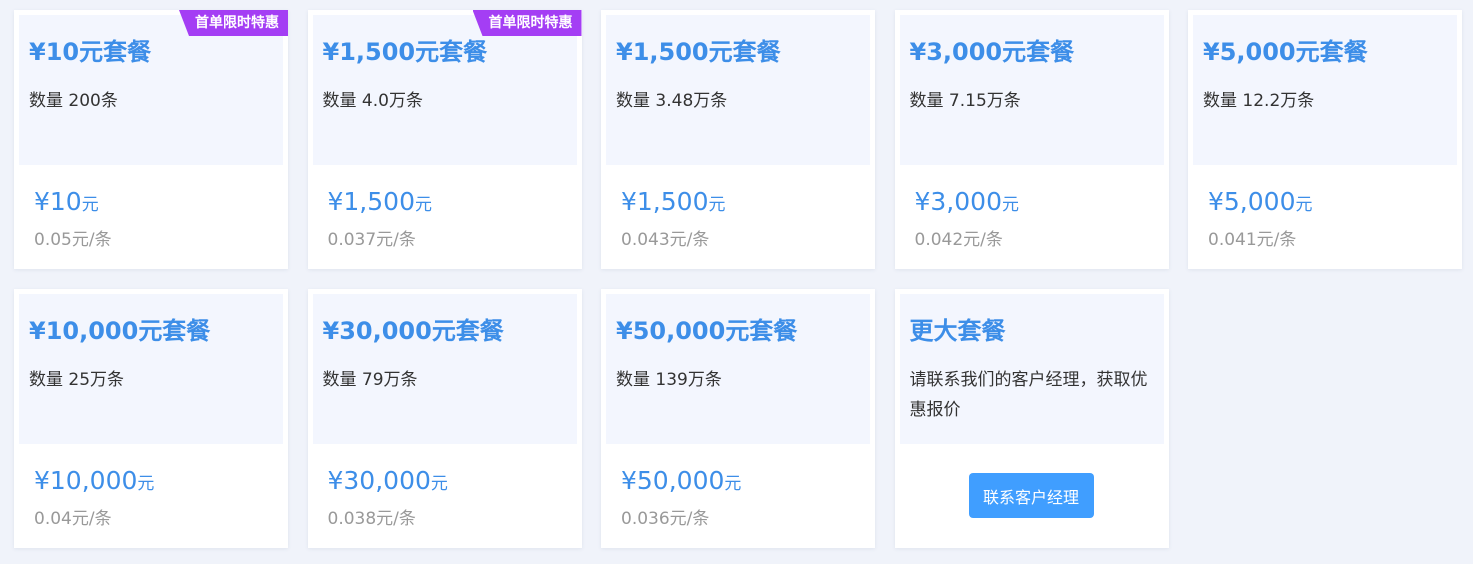 The height and width of the screenshot is (564, 1473). What do you see at coordinates (90, 52) in the screenshot?
I see `package-title: ¥10元套餐` at bounding box center [90, 52].